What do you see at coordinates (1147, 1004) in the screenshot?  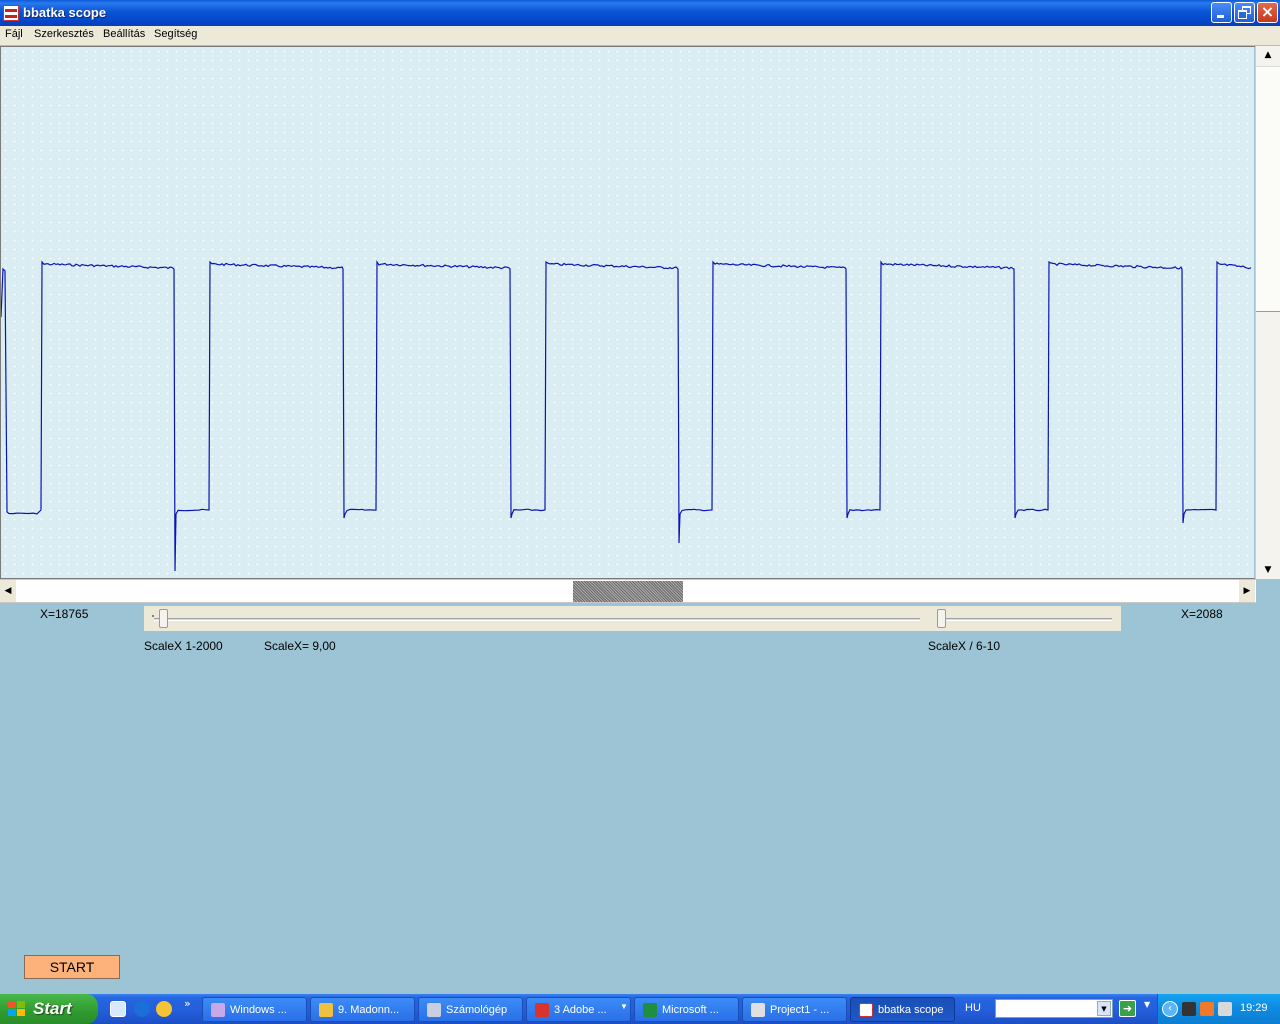 I see `toolbar-chevron-icon: ▼` at bounding box center [1147, 1004].